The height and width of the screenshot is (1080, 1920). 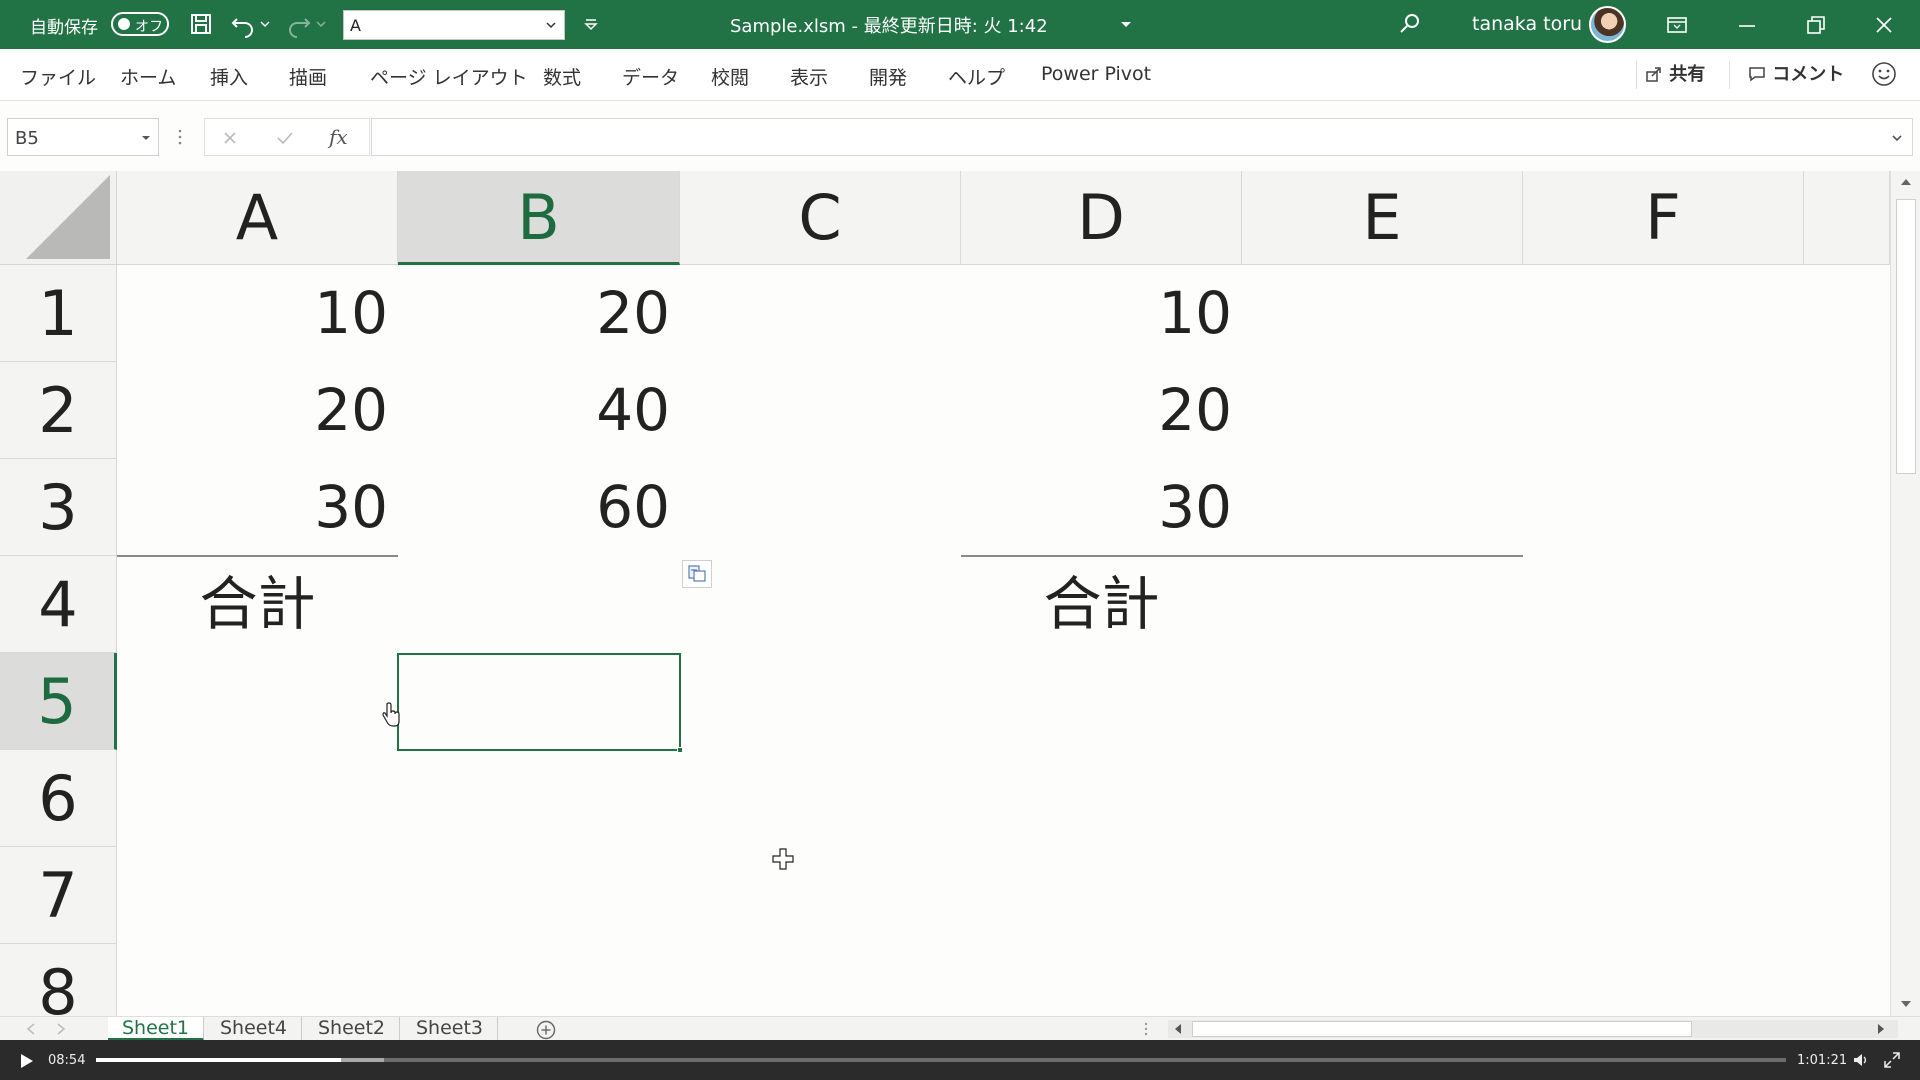 What do you see at coordinates (299, 24) in the screenshot?
I see `redo-icon` at bounding box center [299, 24].